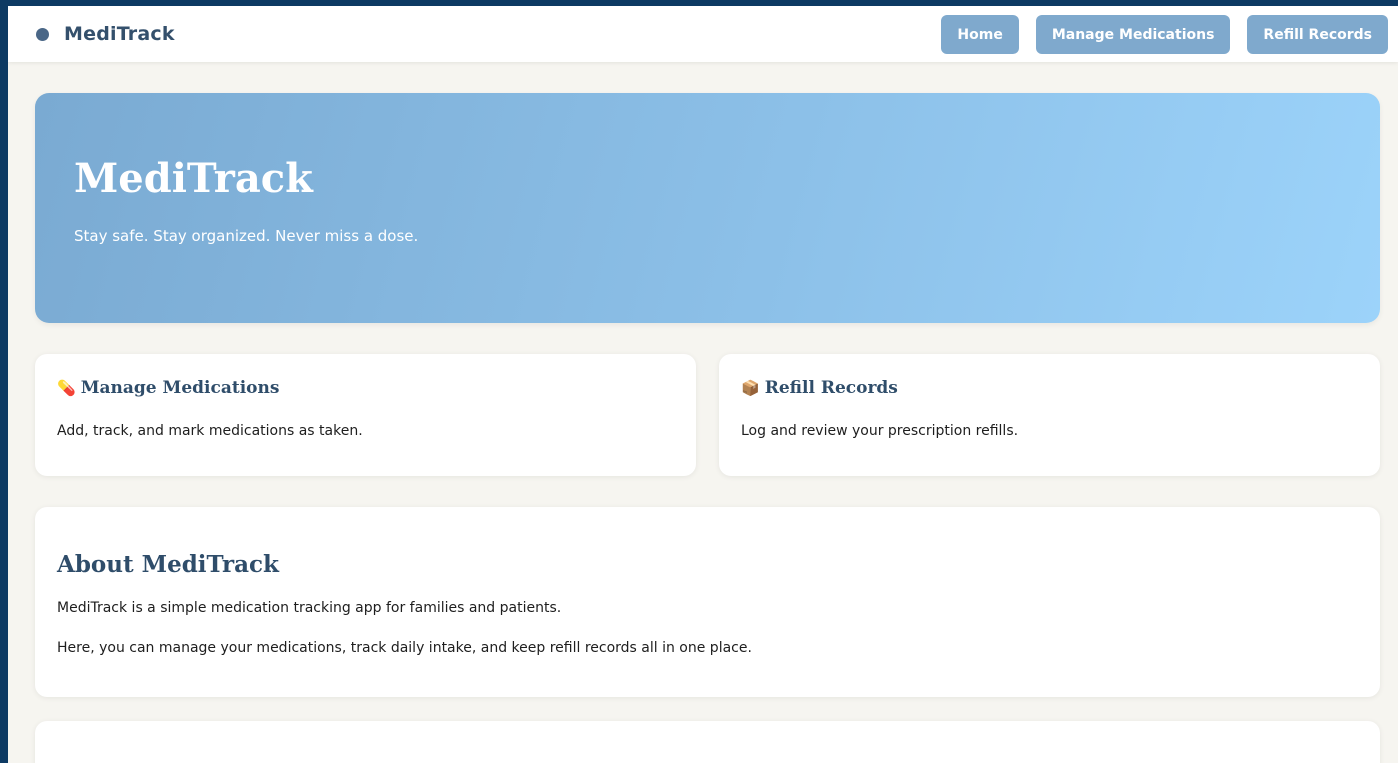 The width and height of the screenshot is (1398, 763). Describe the element at coordinates (1317, 34) in the screenshot. I see `nav-refill-records-button: Refill Records` at that location.